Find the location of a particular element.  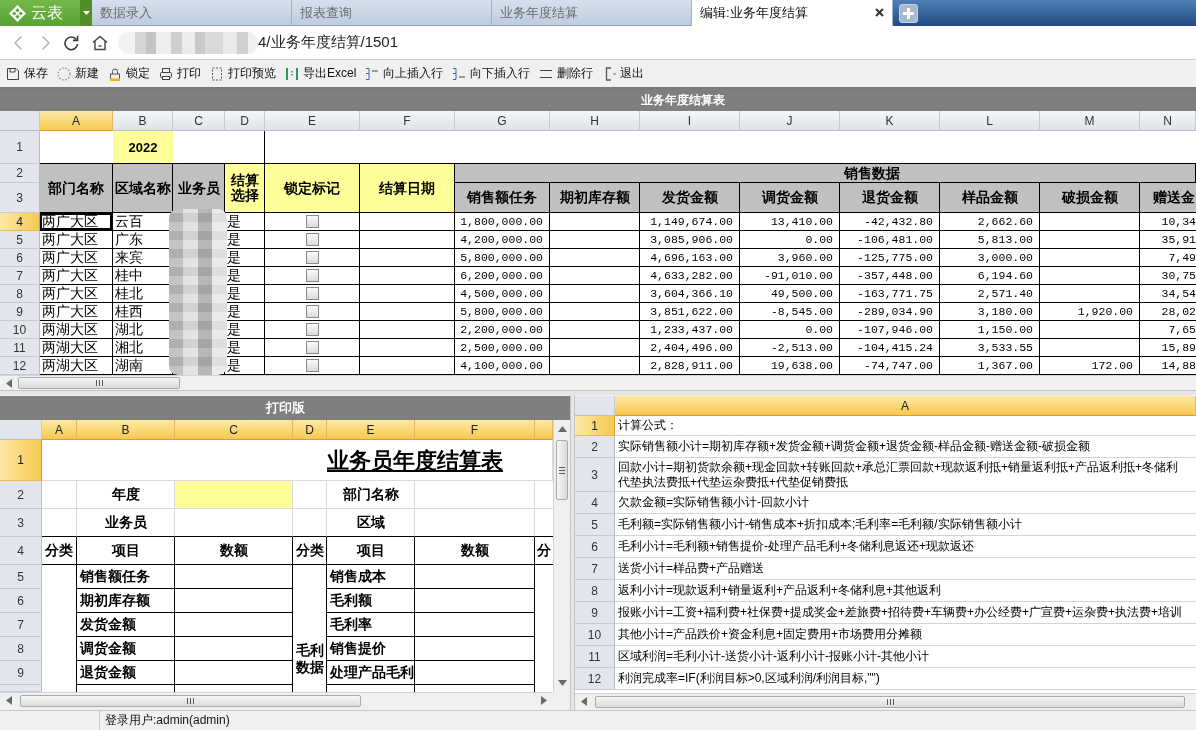

close-icon is located at coordinates (879, 12).